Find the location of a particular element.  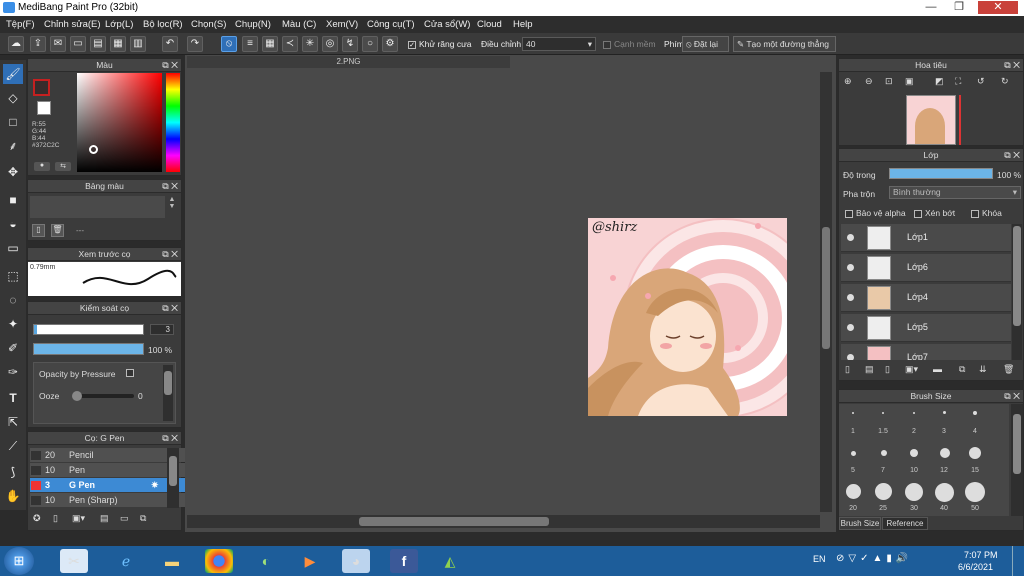

menu-select: Chọn(S) is located at coordinates (208, 24).